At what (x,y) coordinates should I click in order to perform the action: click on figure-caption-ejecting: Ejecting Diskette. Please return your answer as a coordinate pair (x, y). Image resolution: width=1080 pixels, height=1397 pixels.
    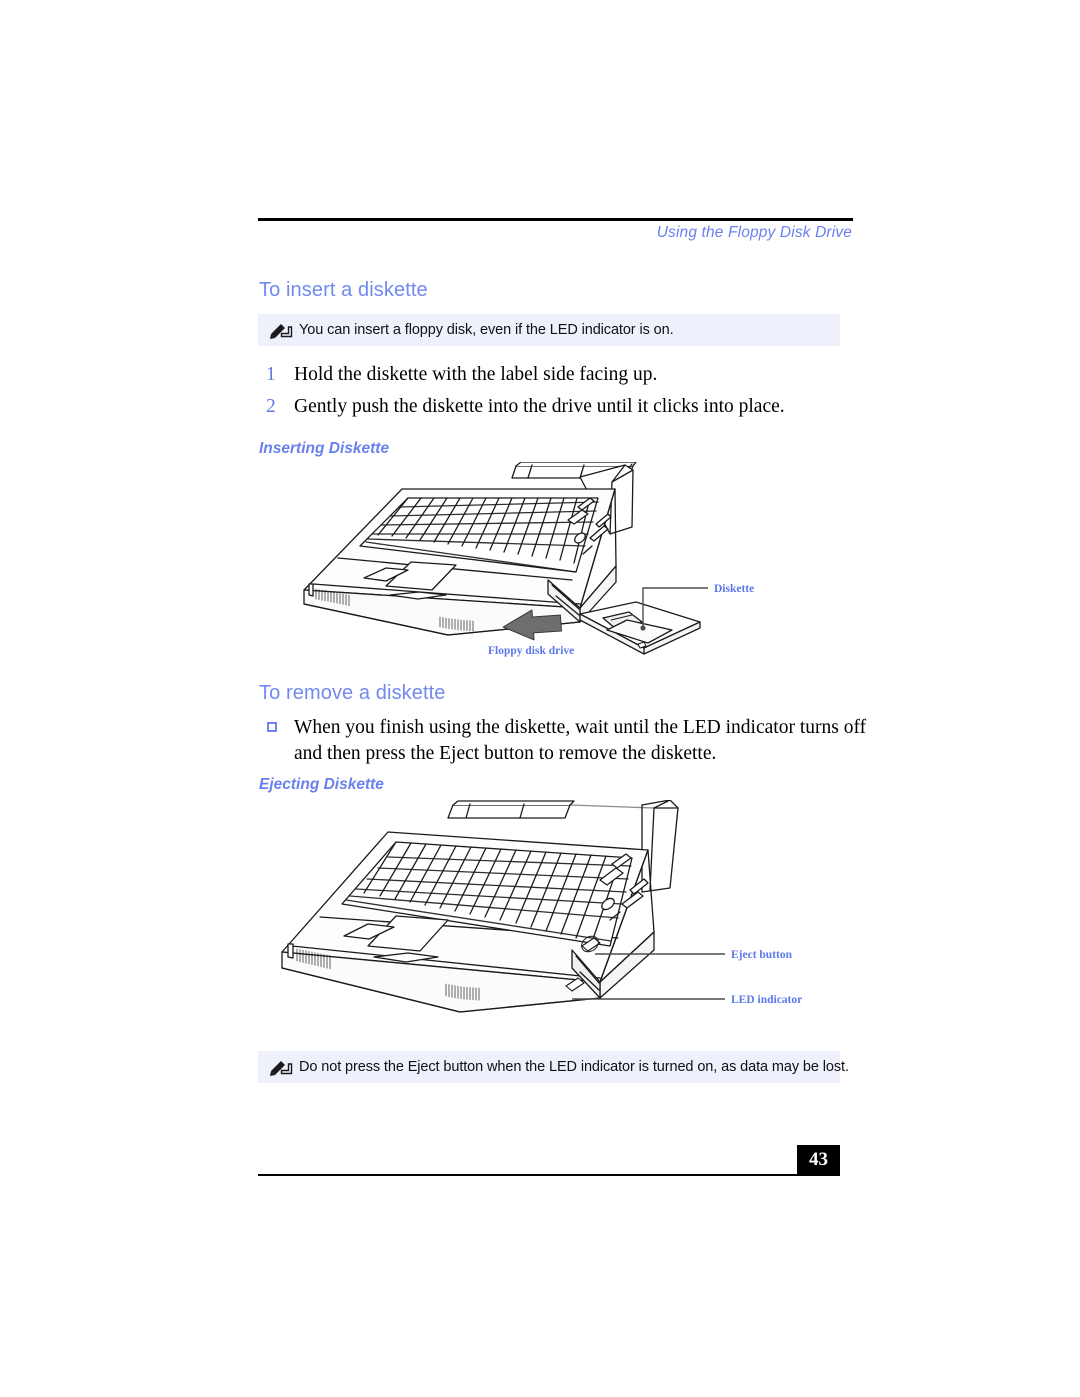
    Looking at the image, I should click on (321, 784).